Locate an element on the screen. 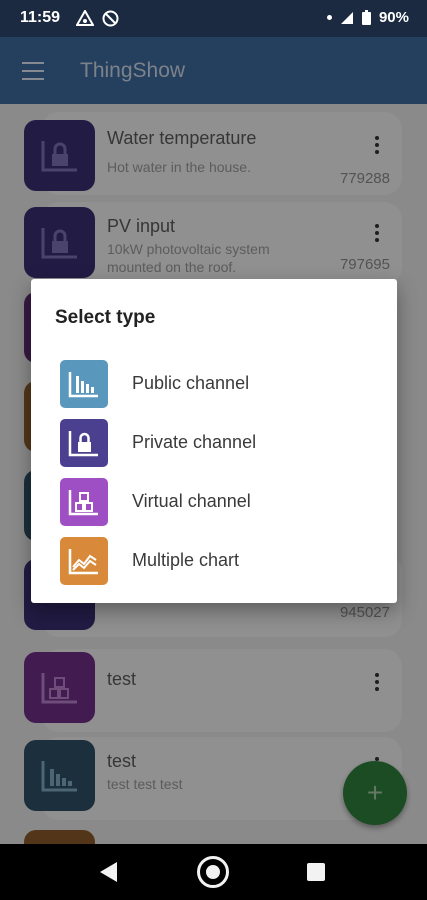  option-label: Private channel is located at coordinates (194, 442).